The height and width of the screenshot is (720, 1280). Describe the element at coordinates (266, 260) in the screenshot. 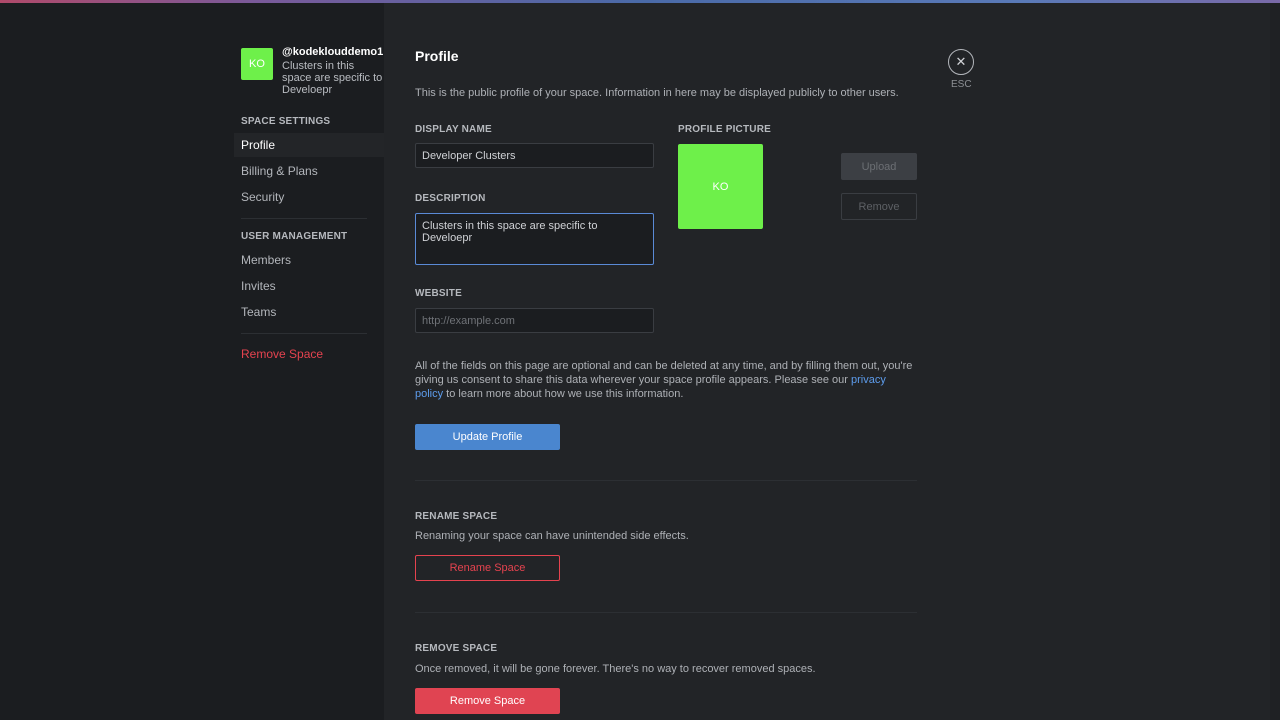

I see `sidebar-item-members: Members` at that location.